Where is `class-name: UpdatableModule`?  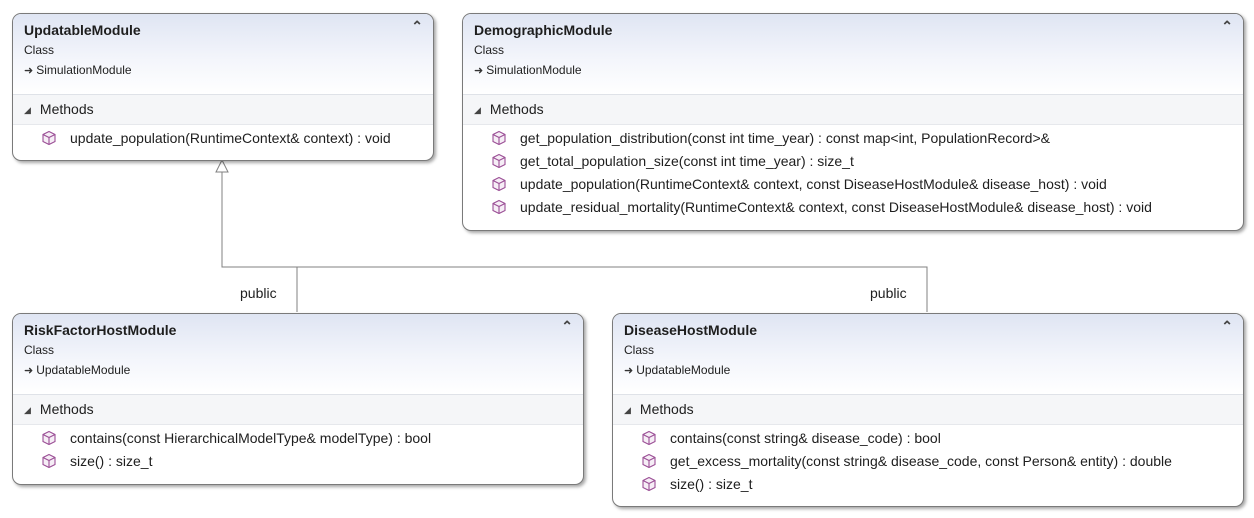
class-name: UpdatableModule is located at coordinates (82, 30).